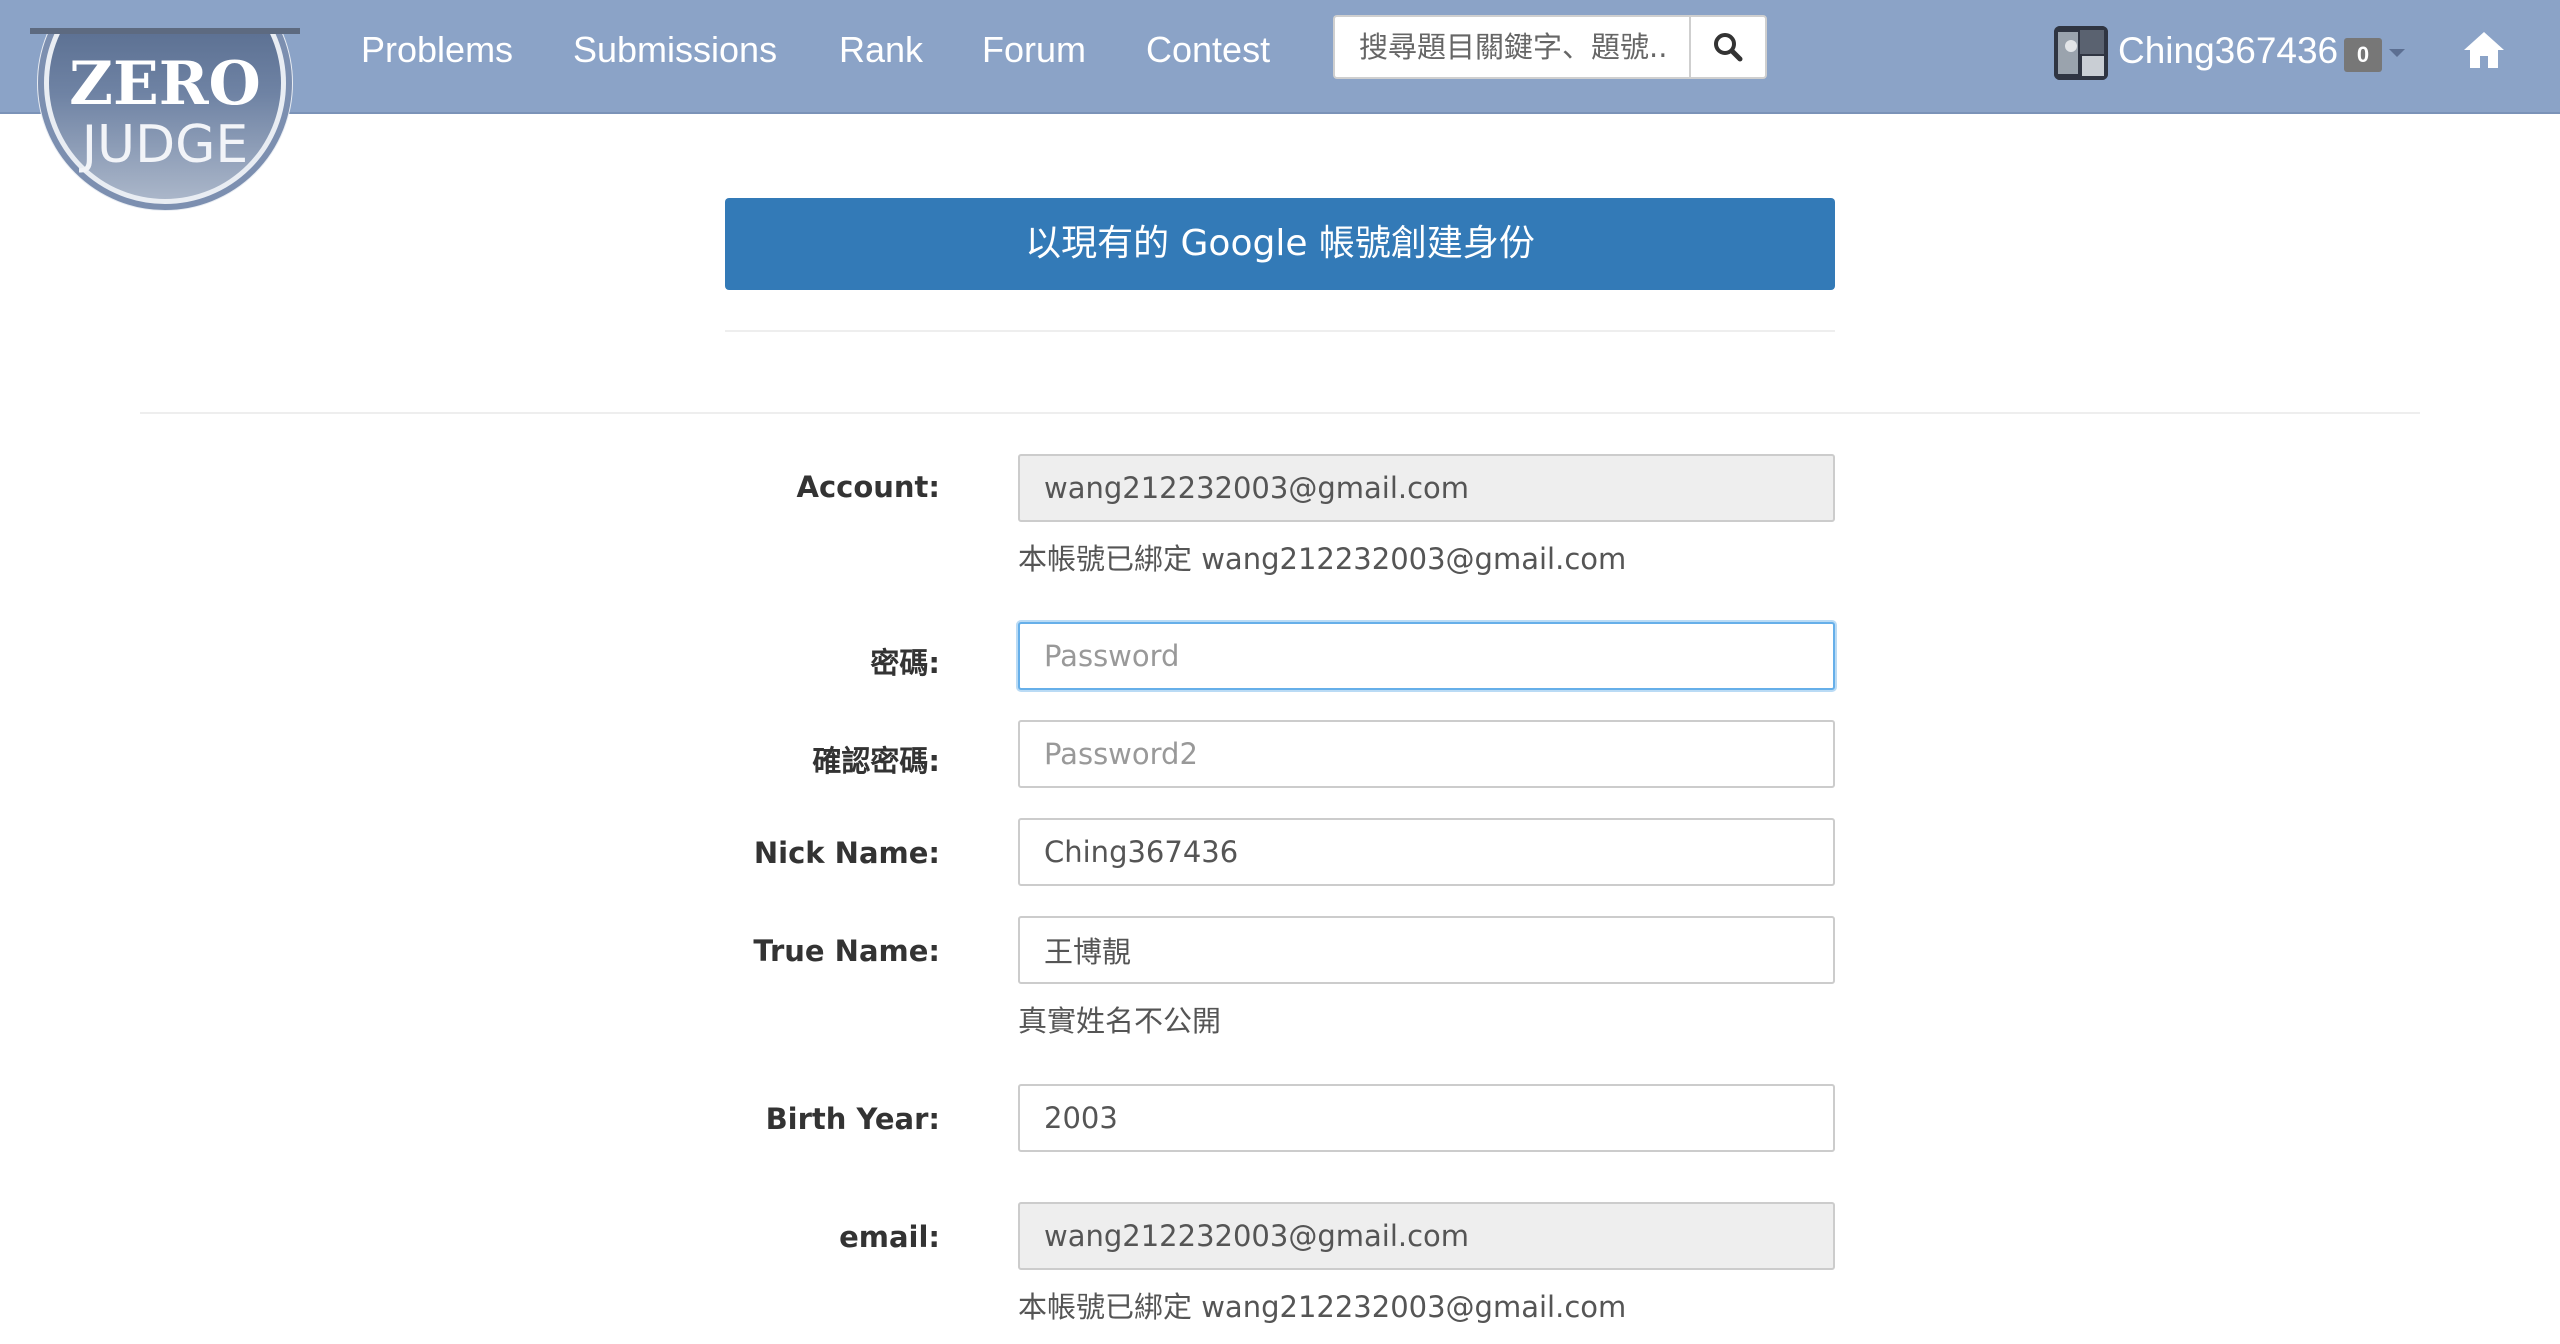 The width and height of the screenshot is (2560, 1344). I want to click on home-icon, so click(2484, 50).